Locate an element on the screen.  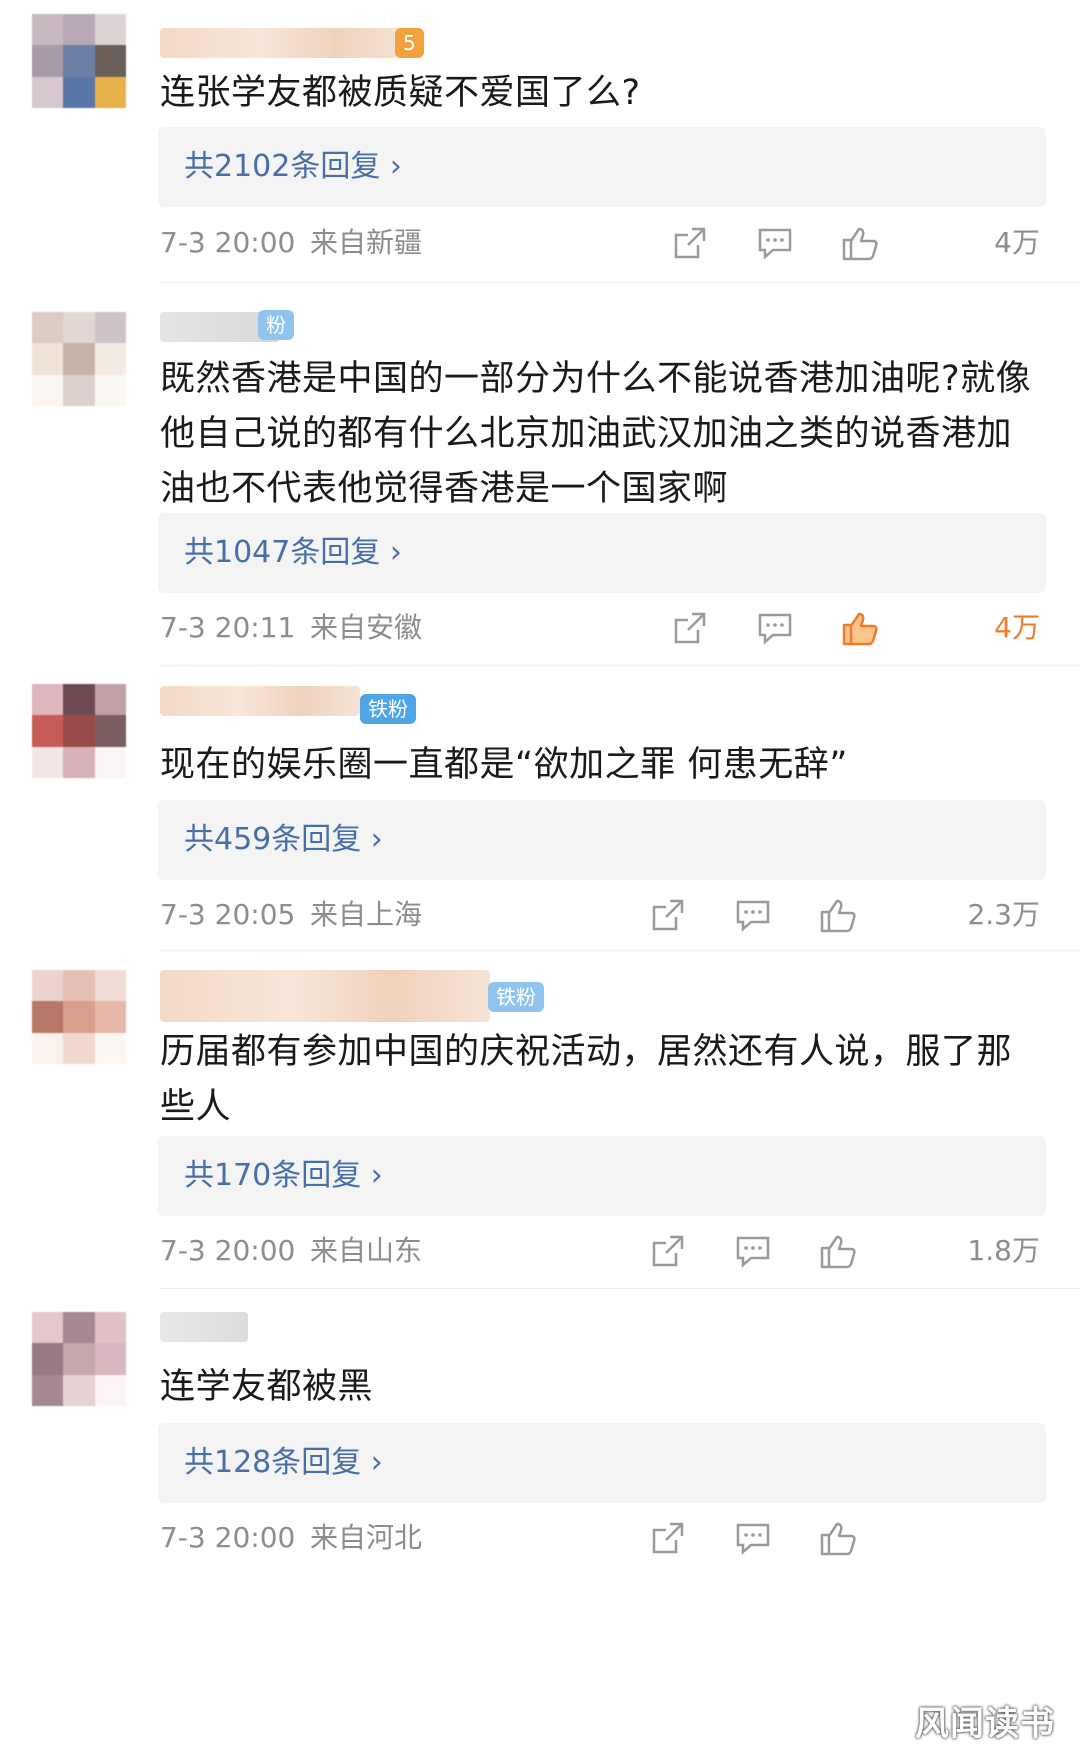
view-replies-button: 共128条回复 › is located at coordinates (602, 1463).